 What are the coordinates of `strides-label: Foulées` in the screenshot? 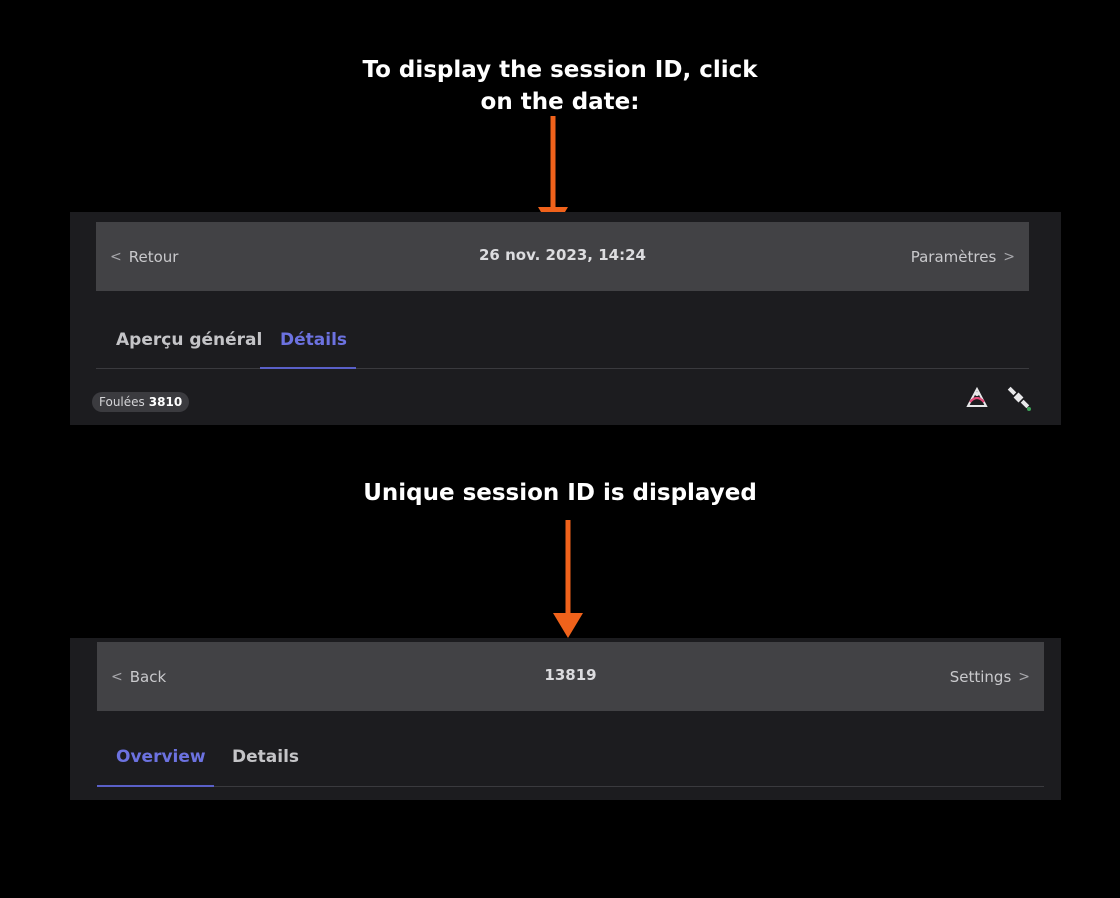 It's located at (122, 402).